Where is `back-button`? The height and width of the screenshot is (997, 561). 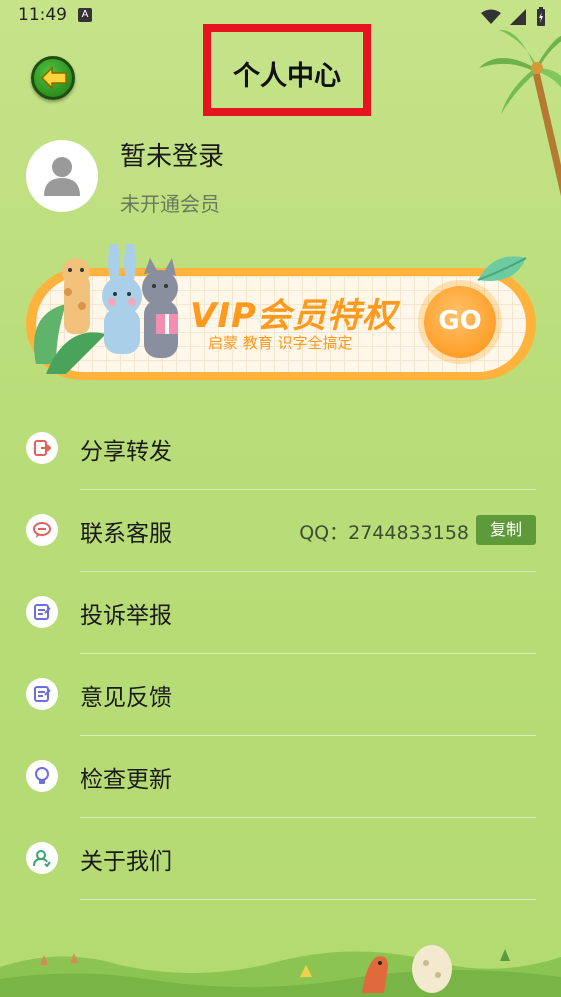 back-button is located at coordinates (53, 78).